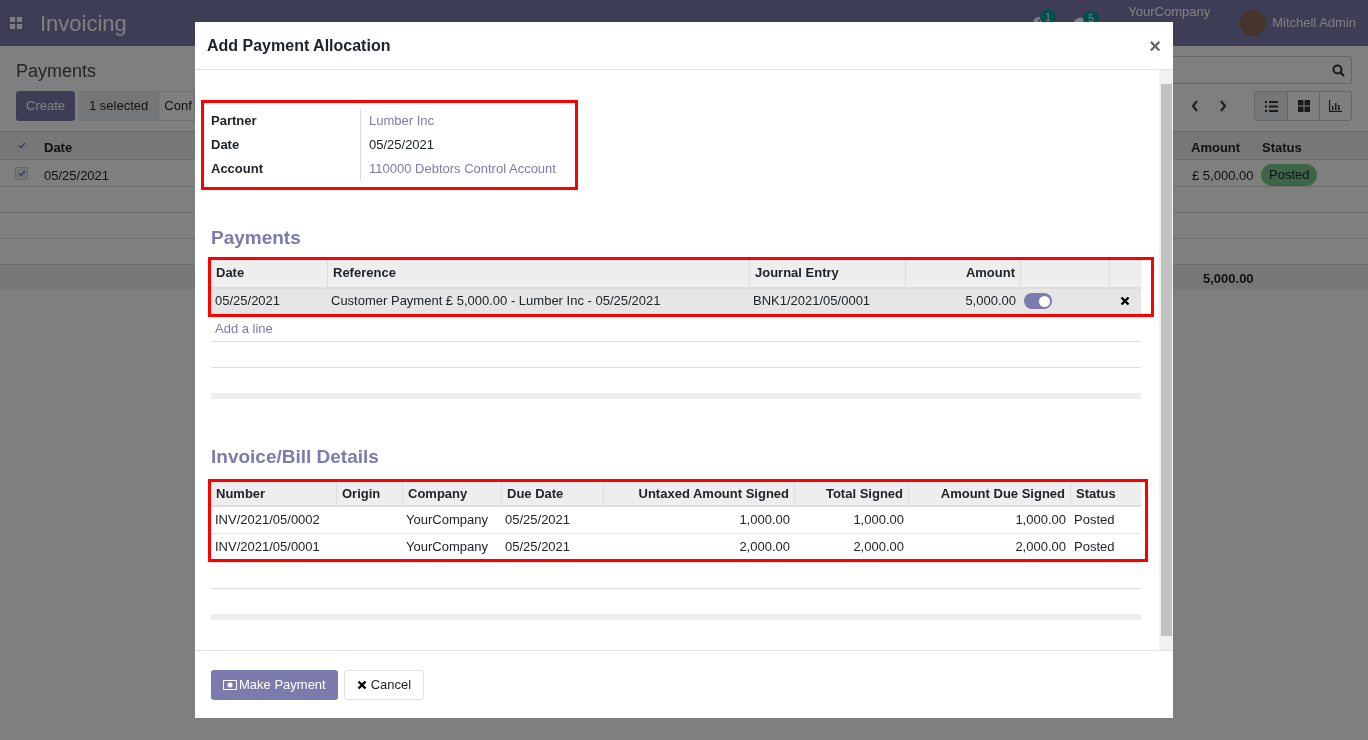  I want to click on close-icon, so click(361, 684).